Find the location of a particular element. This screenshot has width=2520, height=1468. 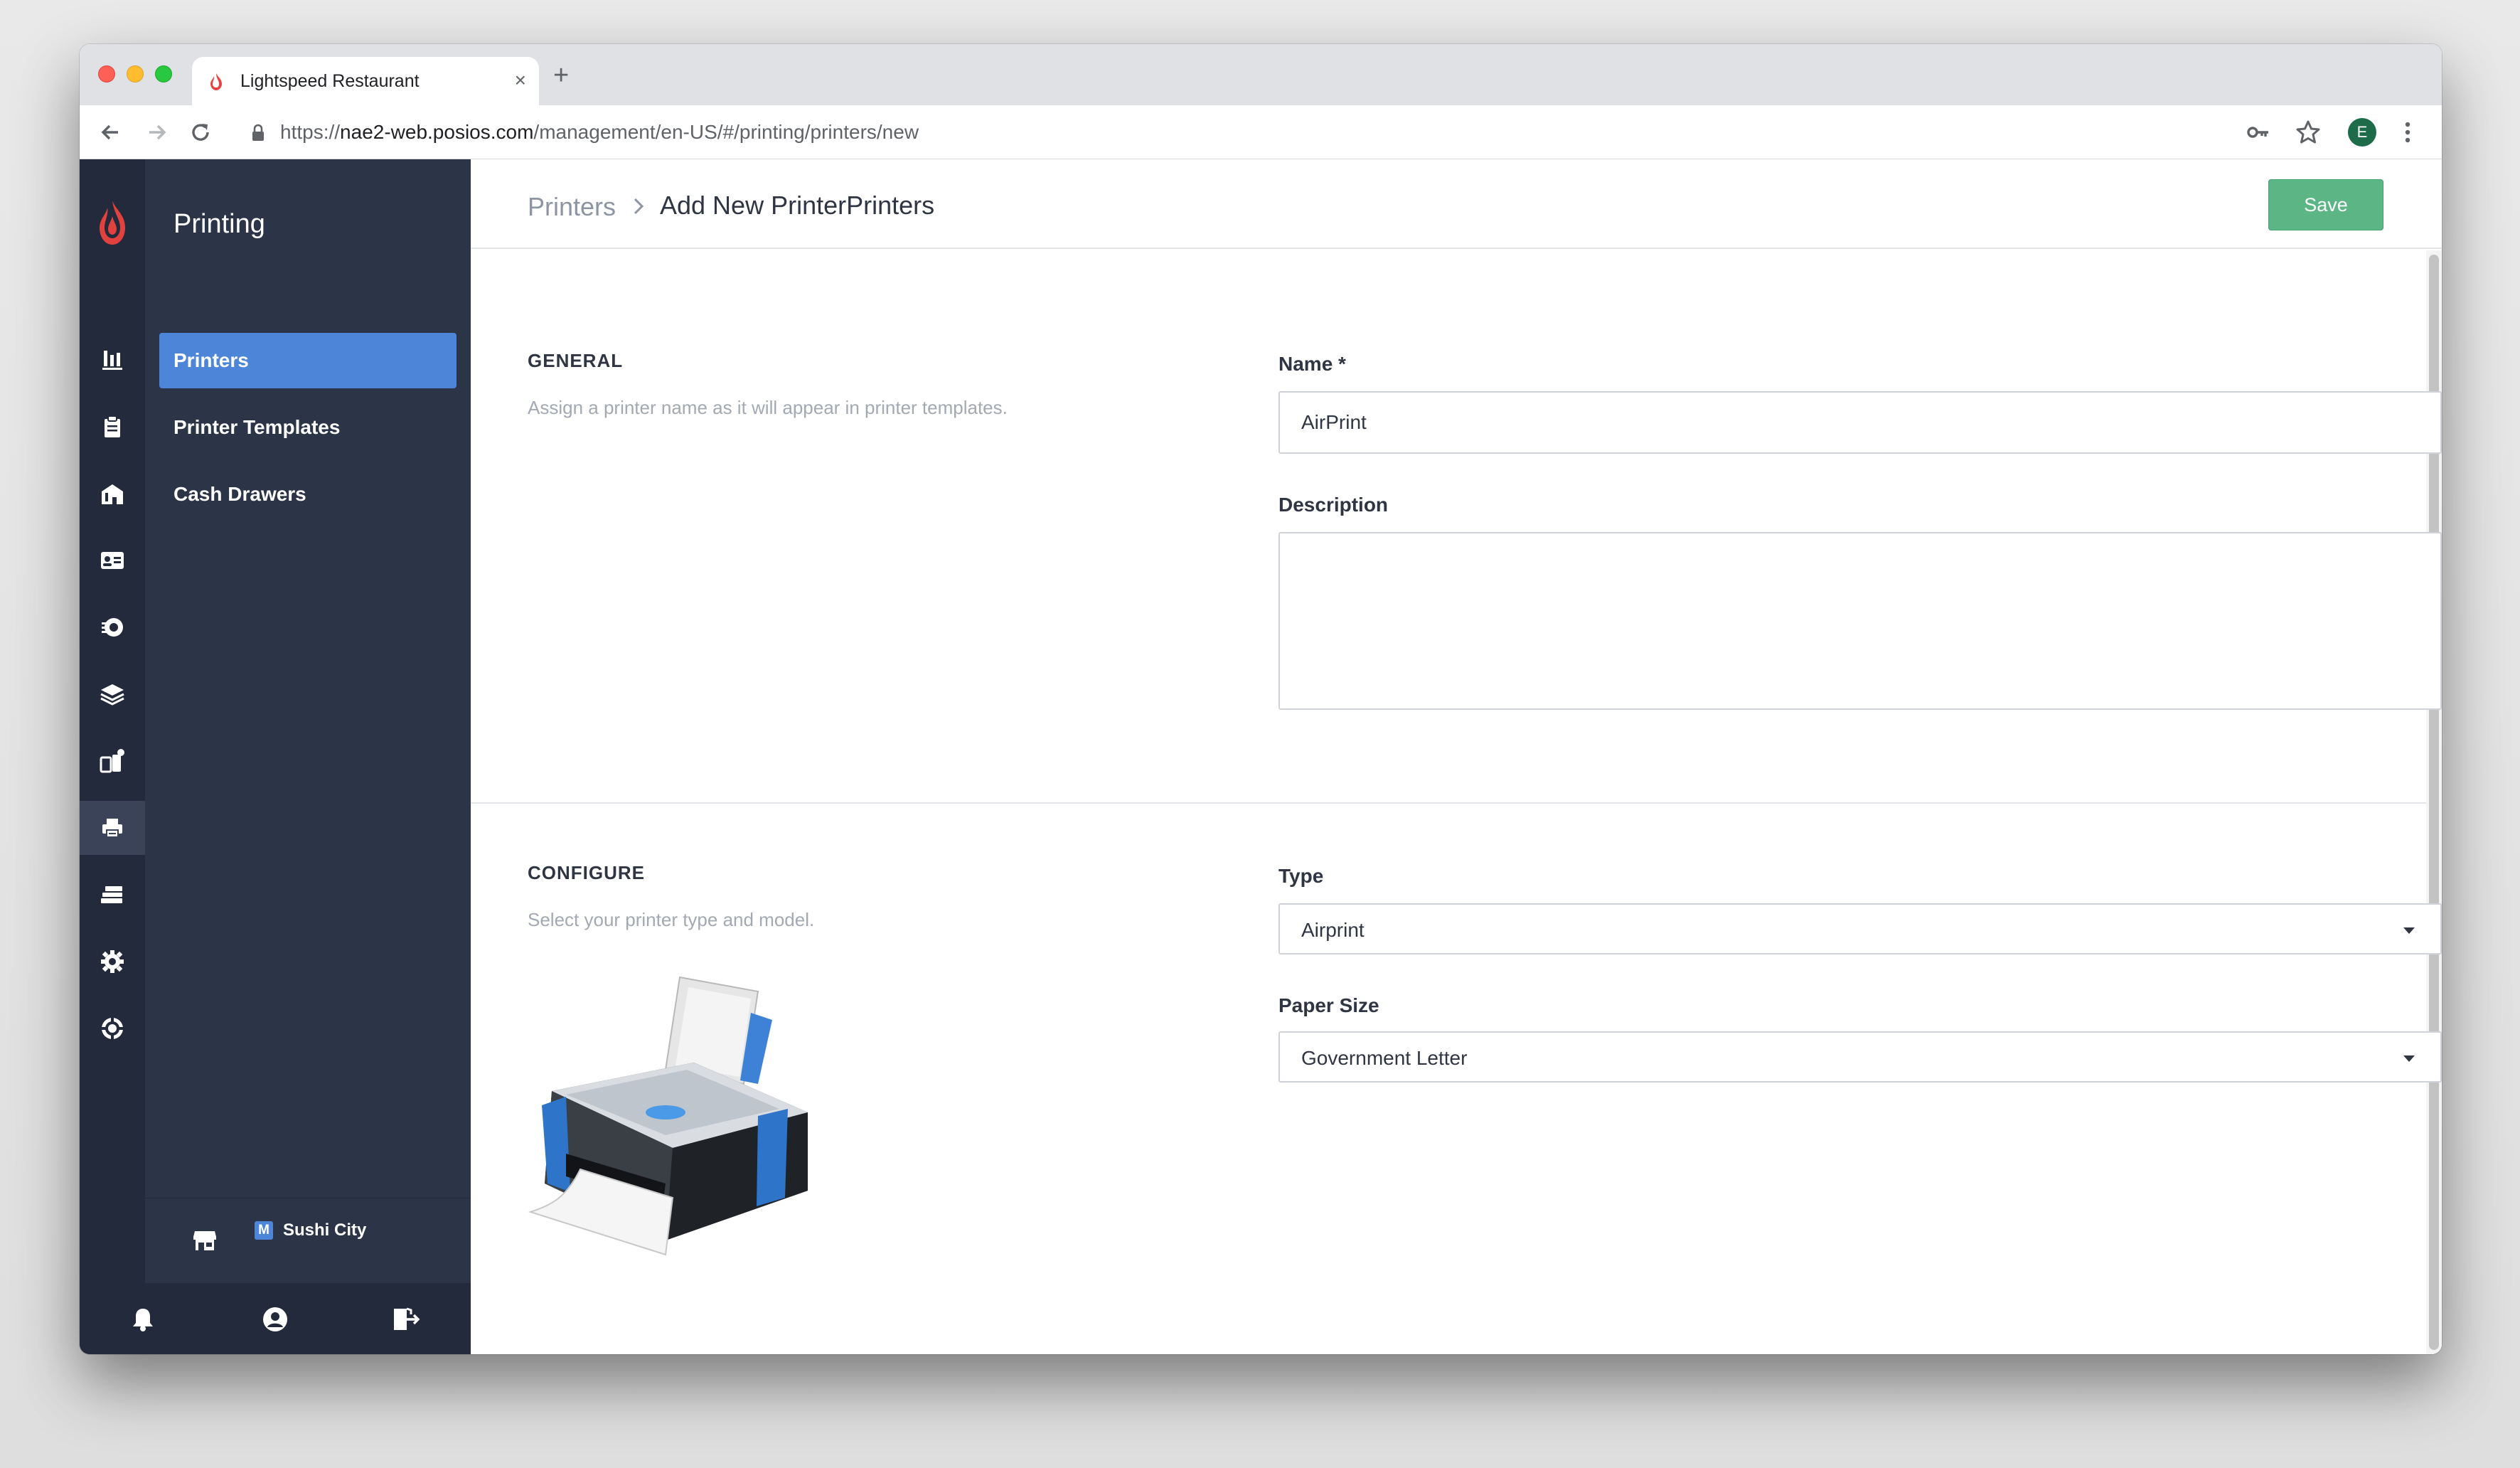

menu-kebab-icon is located at coordinates (2407, 133).